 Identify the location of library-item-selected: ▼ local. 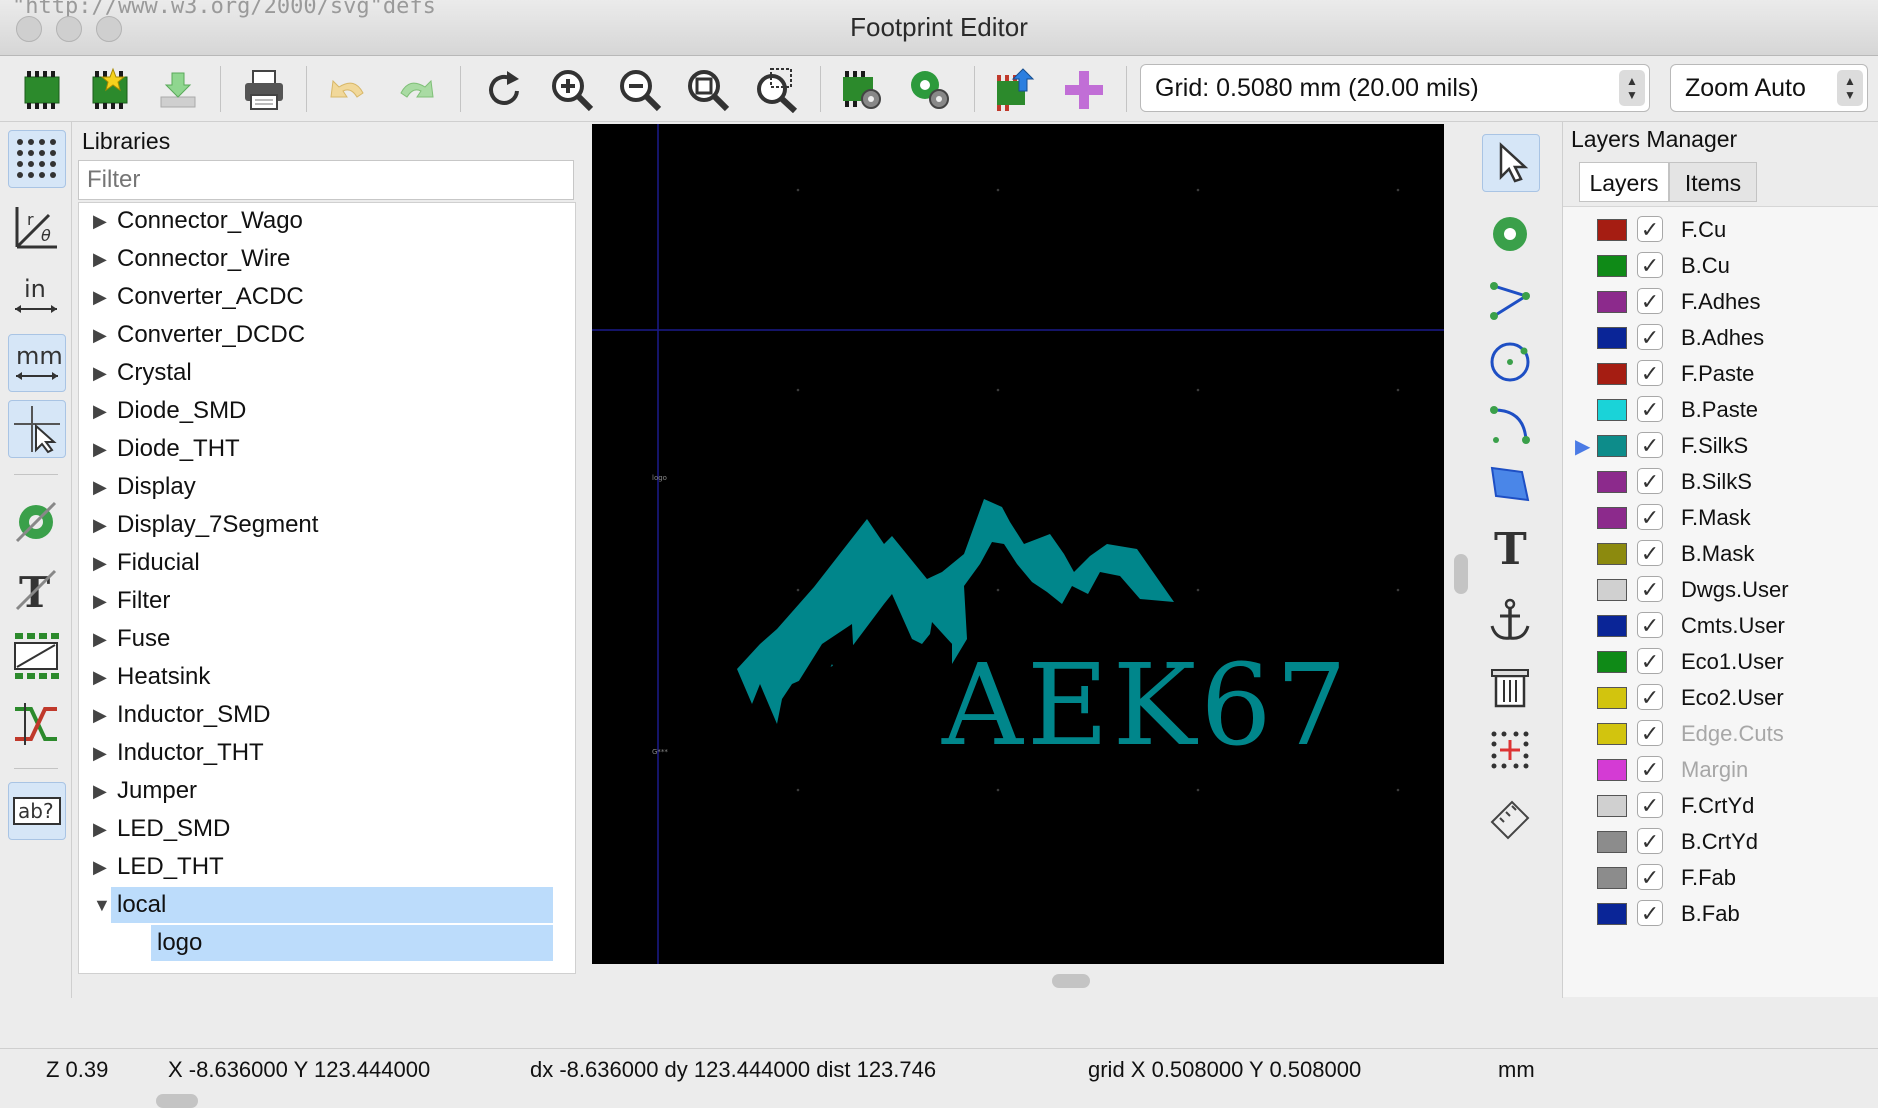
(316, 905).